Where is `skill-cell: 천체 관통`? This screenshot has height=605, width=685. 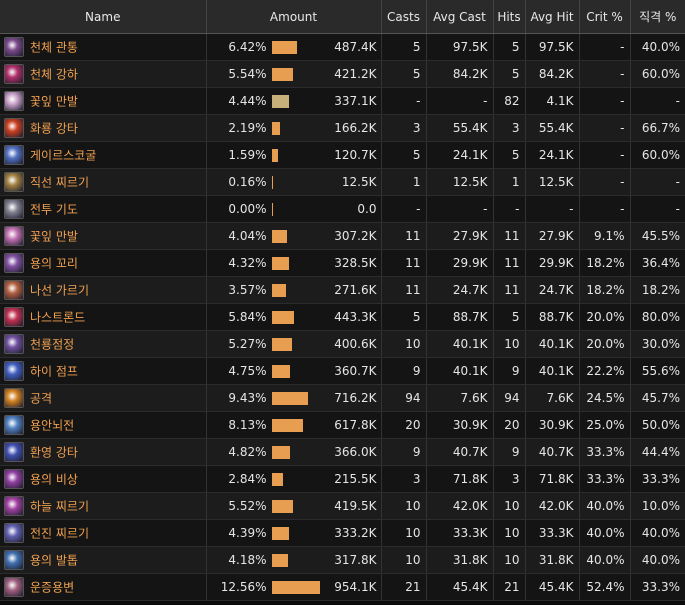
skill-cell: 천체 관통 is located at coordinates (103, 47).